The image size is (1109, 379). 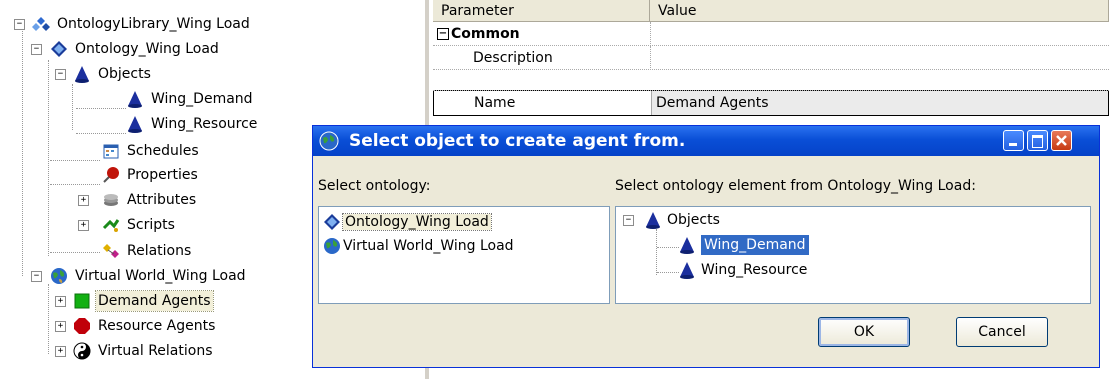 What do you see at coordinates (144, 351) in the screenshot?
I see `tree-item-virtual-relations: Virtual Relations` at bounding box center [144, 351].